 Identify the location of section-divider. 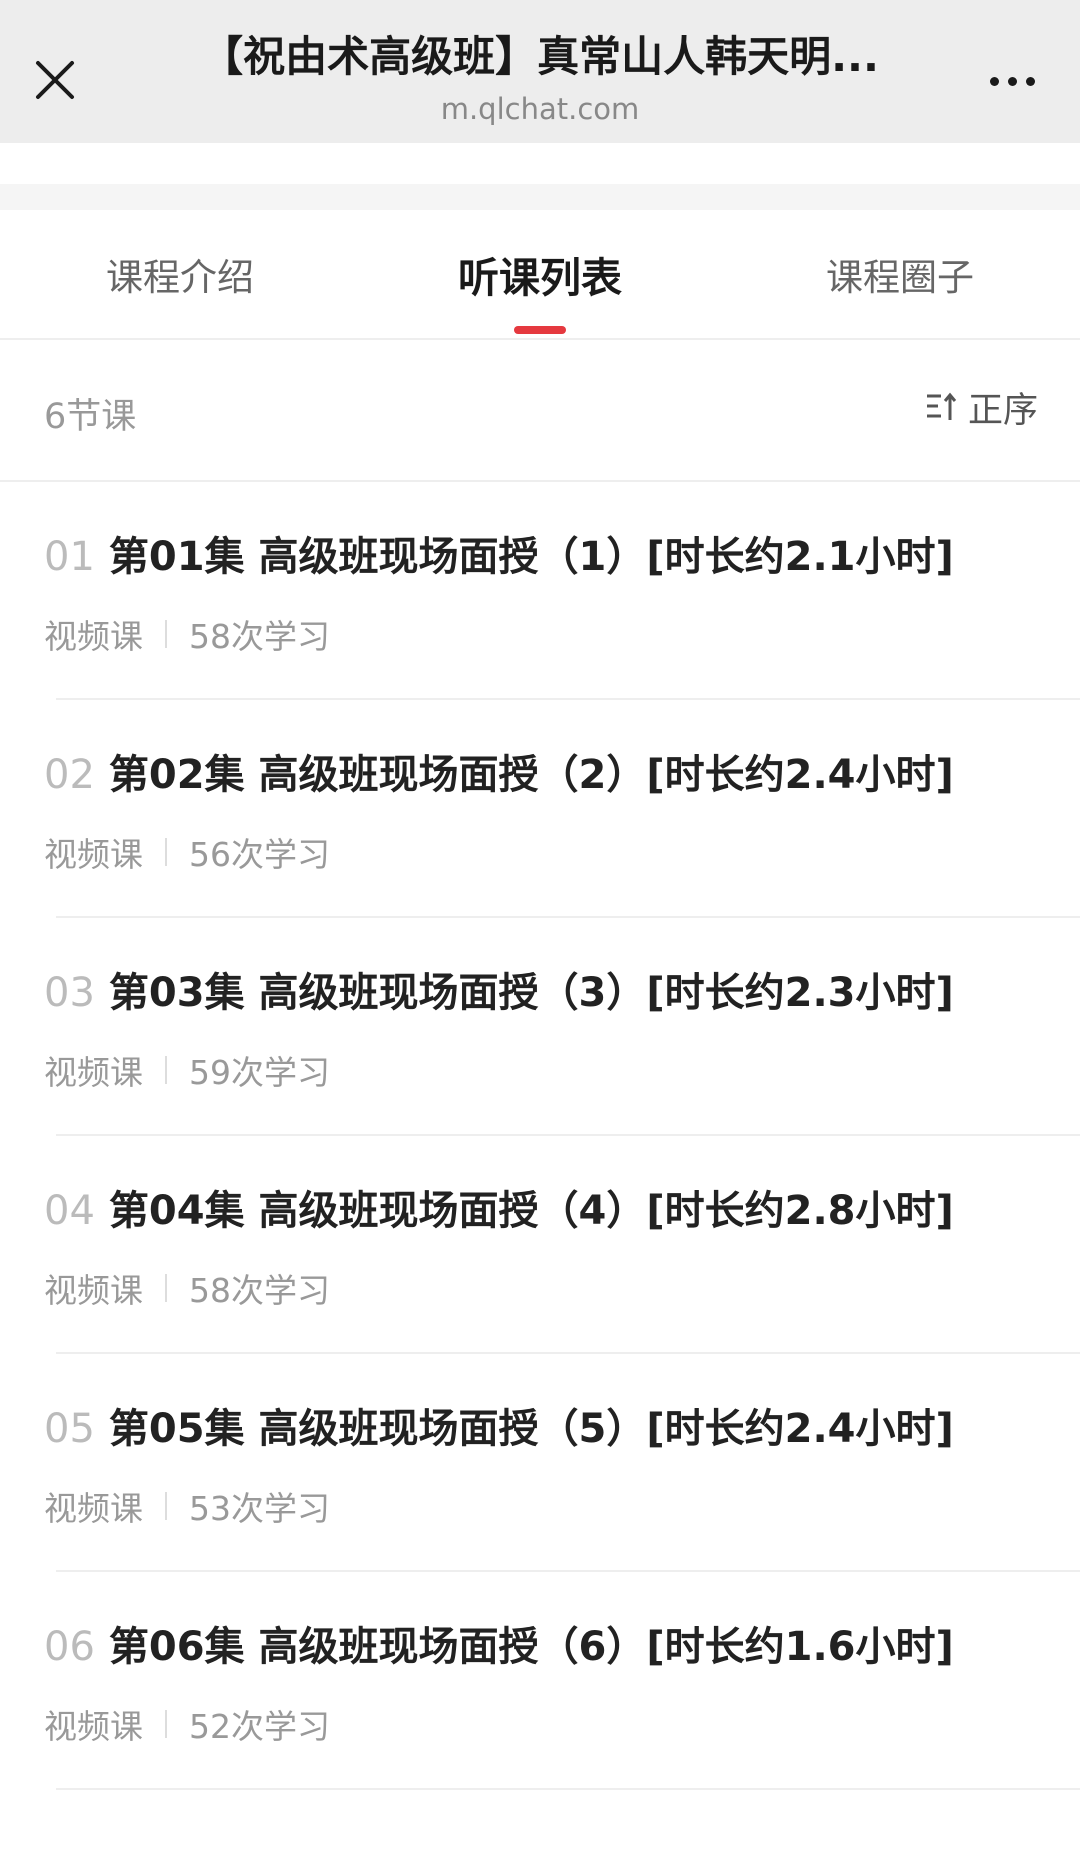
(540, 197).